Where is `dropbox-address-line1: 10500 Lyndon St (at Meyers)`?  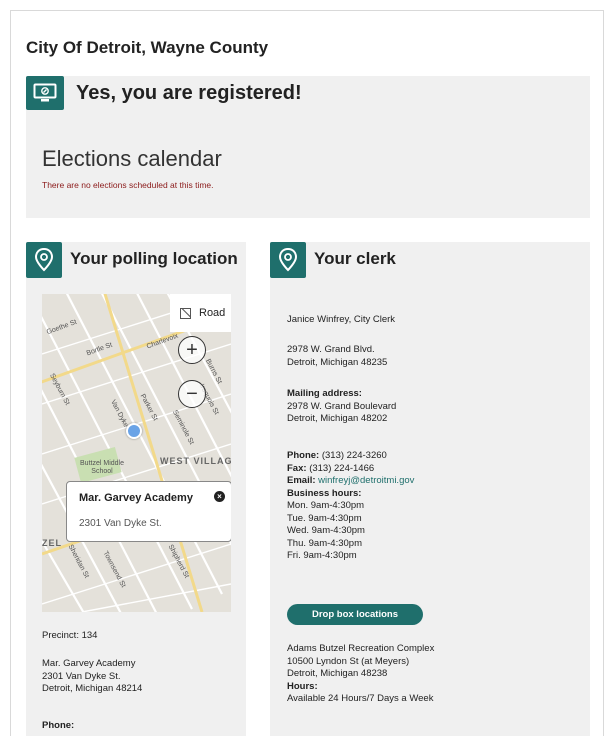 dropbox-address-line1: 10500 Lyndon St (at Meyers) is located at coordinates (348, 661).